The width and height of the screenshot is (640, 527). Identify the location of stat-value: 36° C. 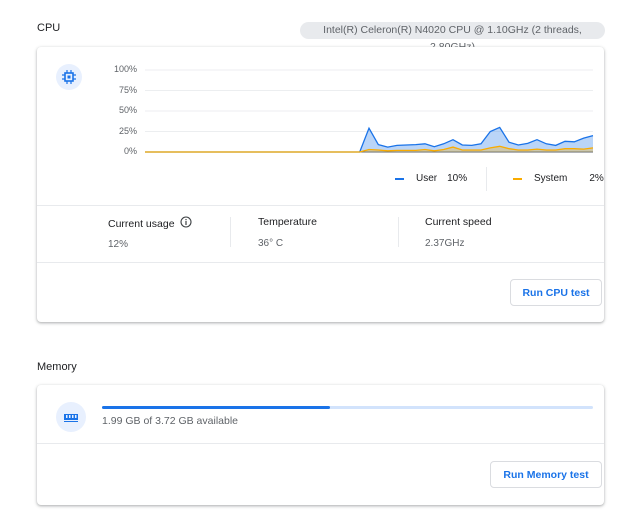
(271, 243).